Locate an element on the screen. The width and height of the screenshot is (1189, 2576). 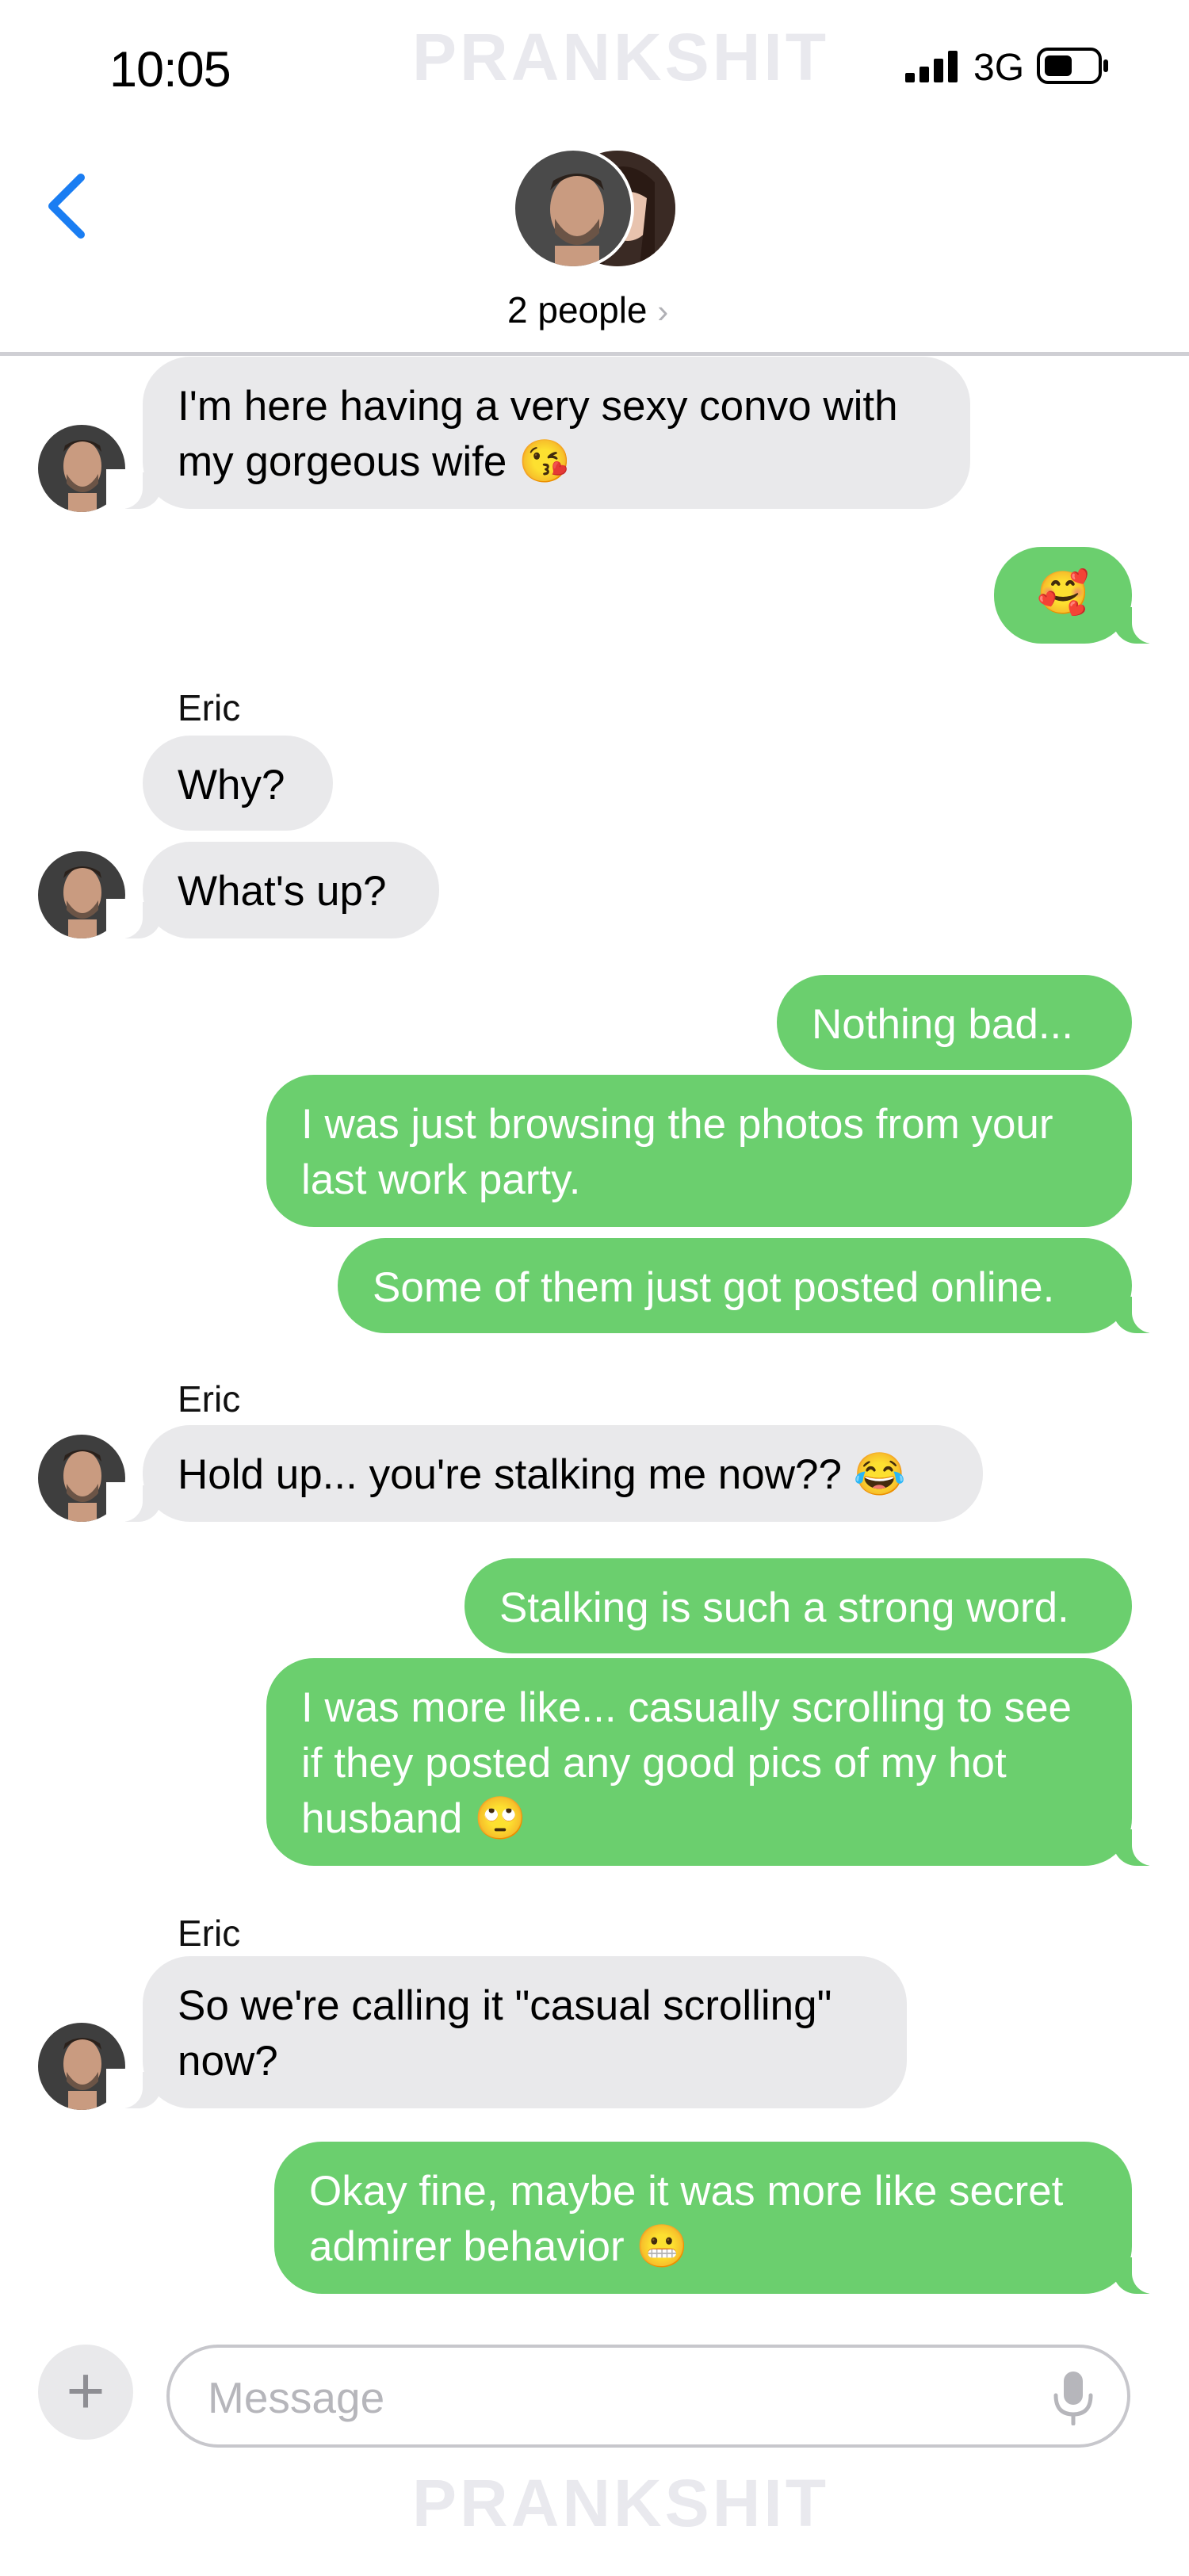
emoji: 😂 is located at coordinates (879, 1474).